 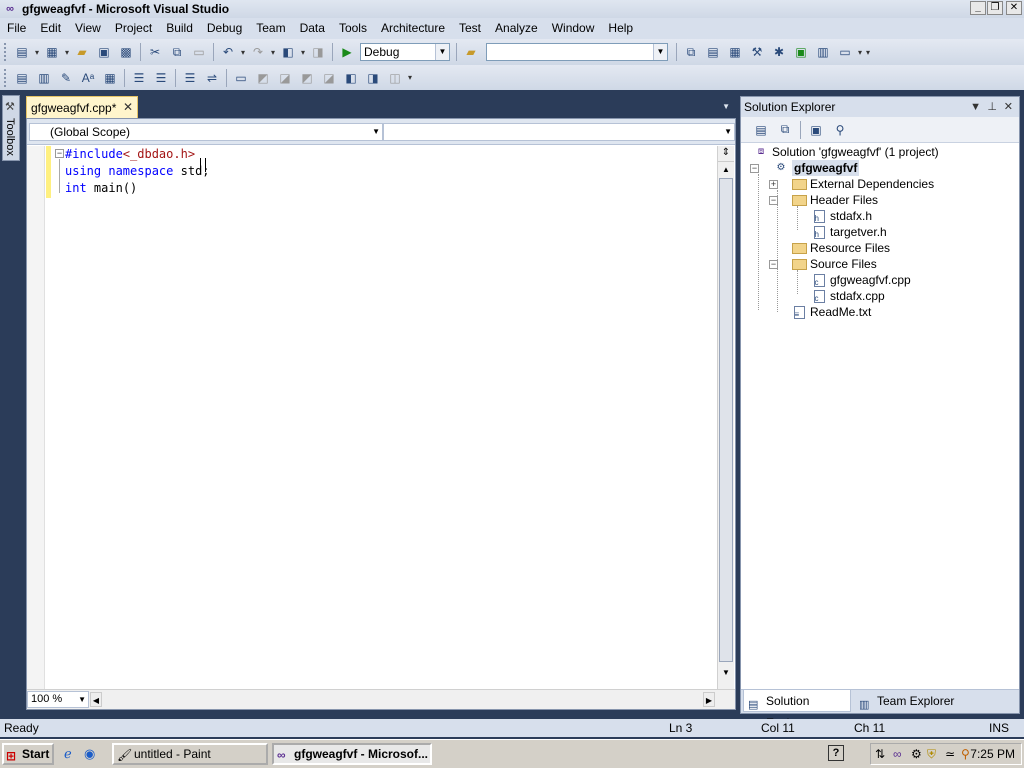 What do you see at coordinates (206, 132) in the screenshot?
I see `scope-select: (Global Scope) ▼` at bounding box center [206, 132].